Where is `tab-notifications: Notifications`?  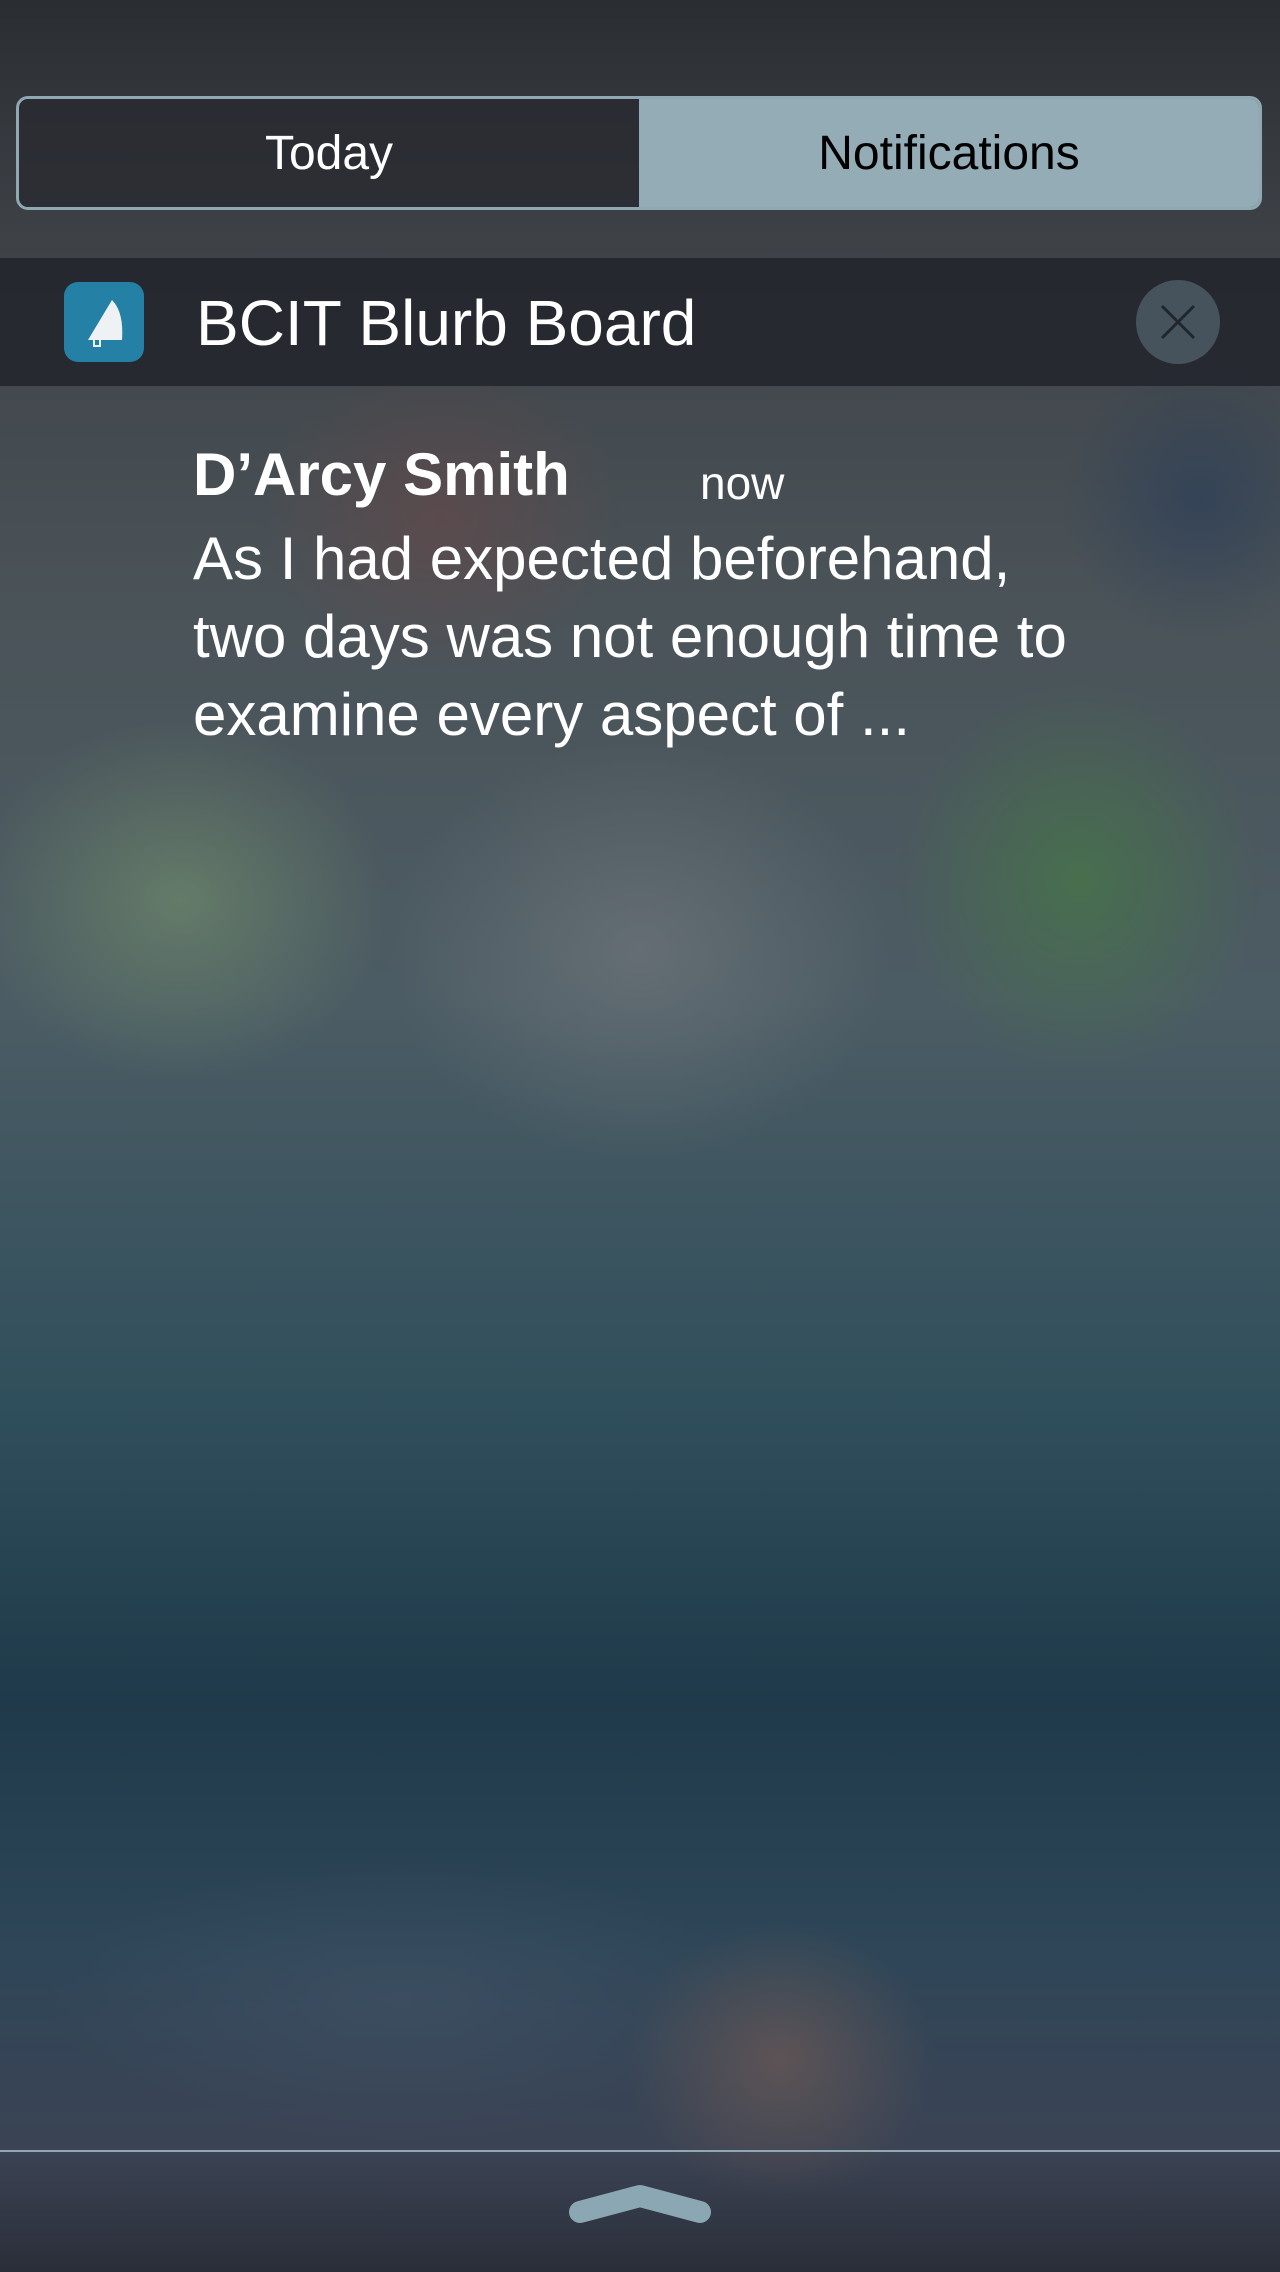
tab-notifications: Notifications is located at coordinates (949, 153).